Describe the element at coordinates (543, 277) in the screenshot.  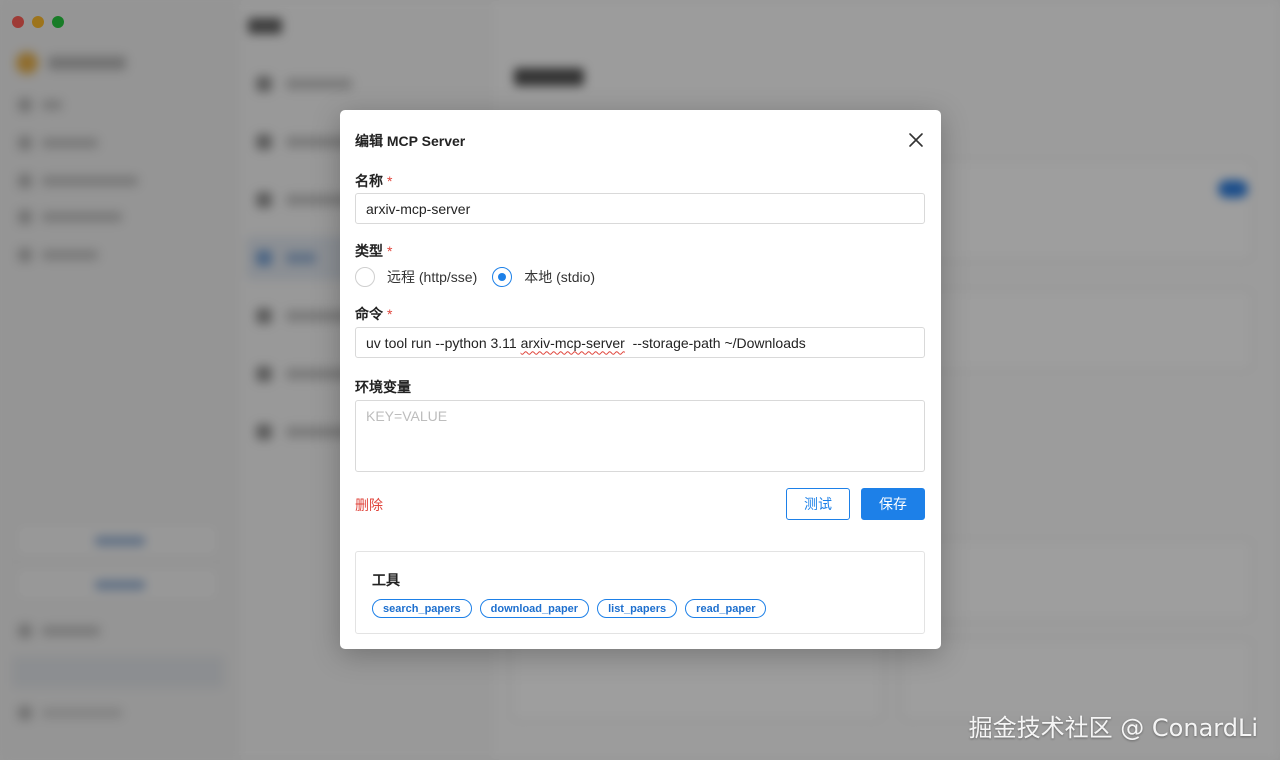
I see `type-radio-local: 本地 (stdio)` at that location.